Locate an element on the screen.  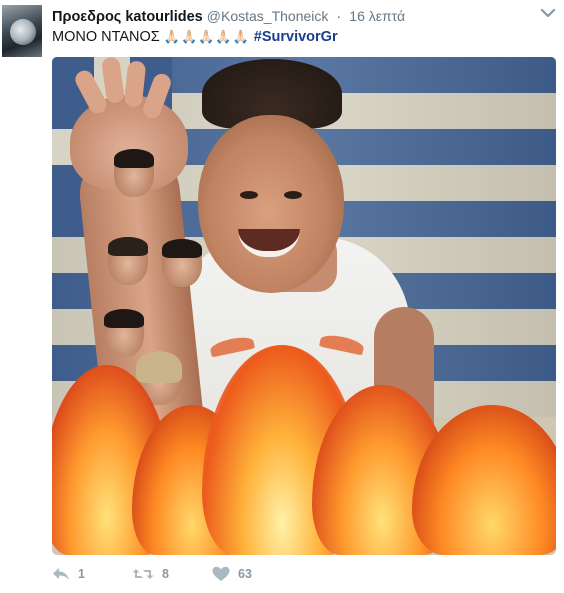
retweet-icon is located at coordinates (143, 574).